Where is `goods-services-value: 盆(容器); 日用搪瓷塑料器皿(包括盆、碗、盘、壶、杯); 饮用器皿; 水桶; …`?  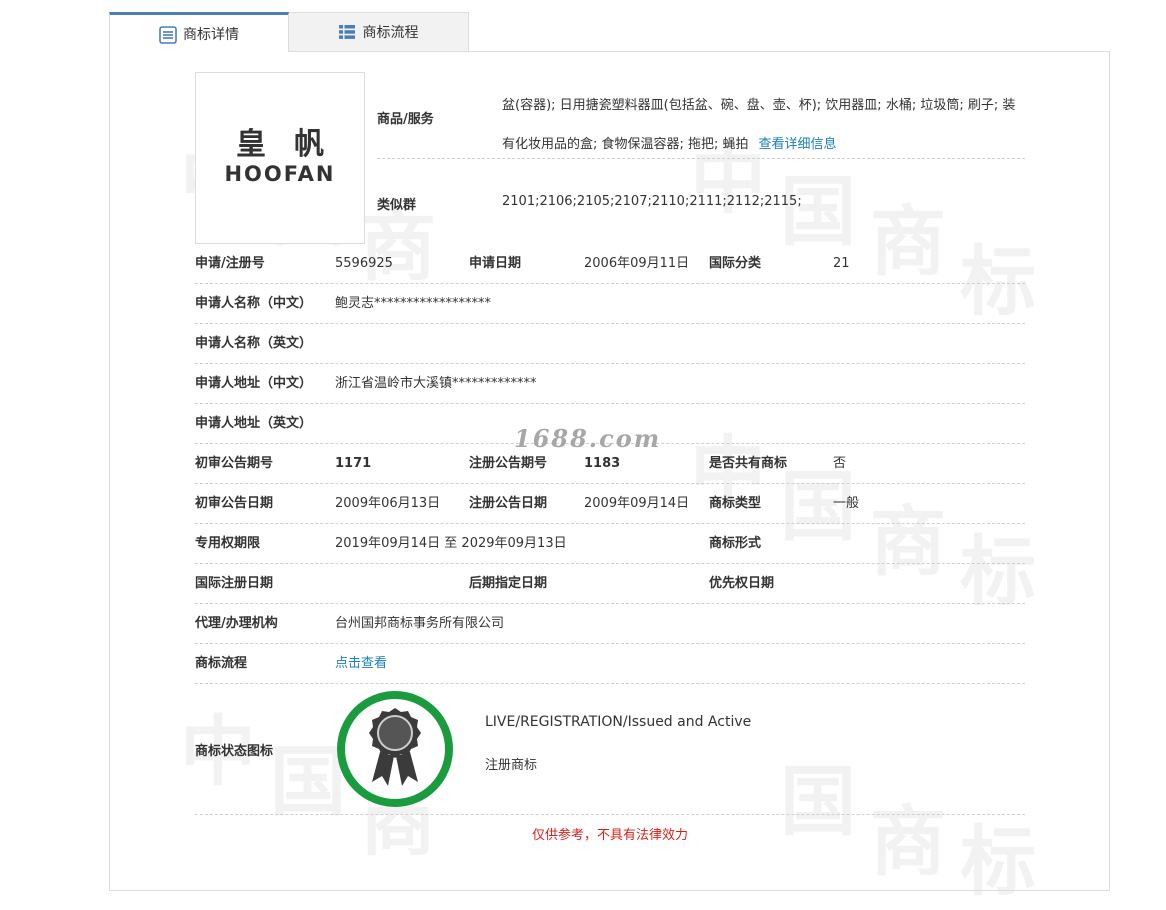 goods-services-value: 盆(容器); 日用搪瓷塑料器皿(包括盆、碗、盘、壶、杯); 饮用器皿; 水桶; … is located at coordinates (764, 125).